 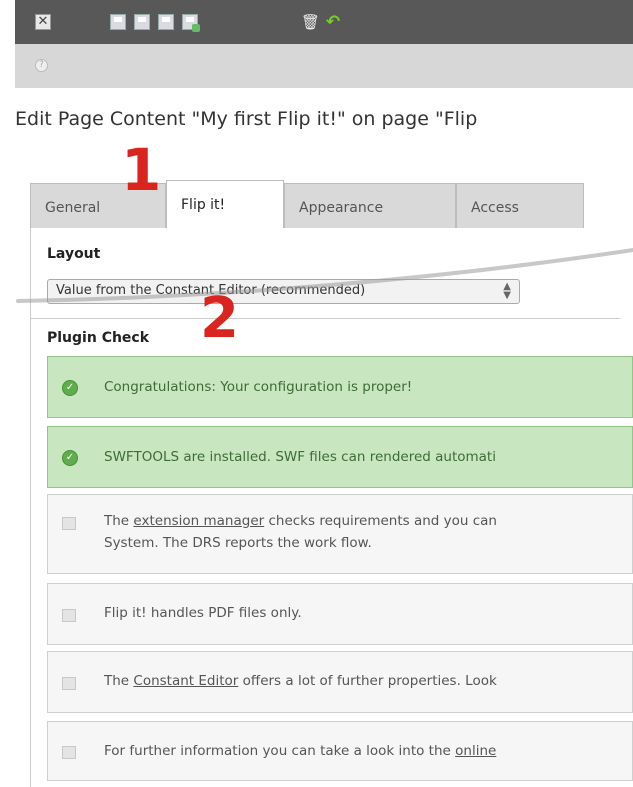 What do you see at coordinates (324, 275) in the screenshot?
I see `annotation-stroke` at bounding box center [324, 275].